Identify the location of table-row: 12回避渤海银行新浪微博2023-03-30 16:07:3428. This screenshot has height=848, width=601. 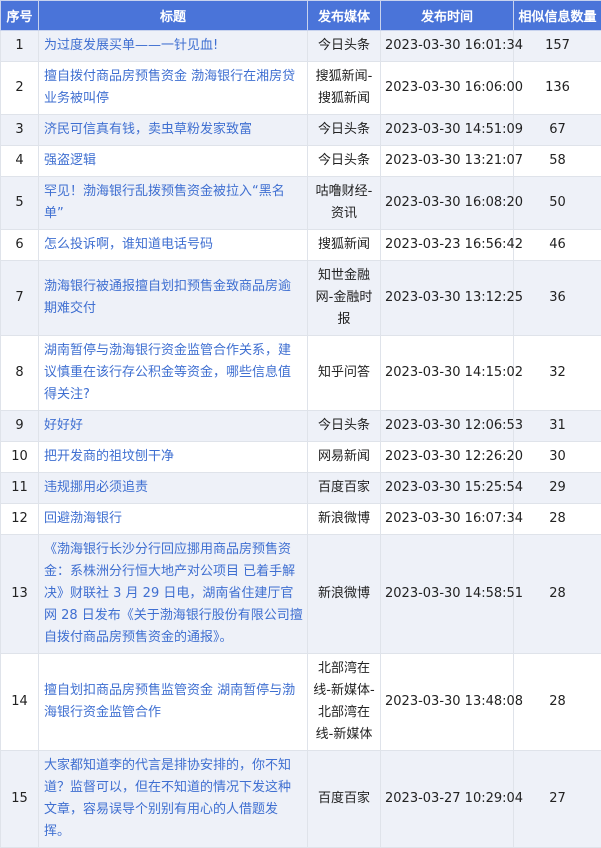
(301, 519).